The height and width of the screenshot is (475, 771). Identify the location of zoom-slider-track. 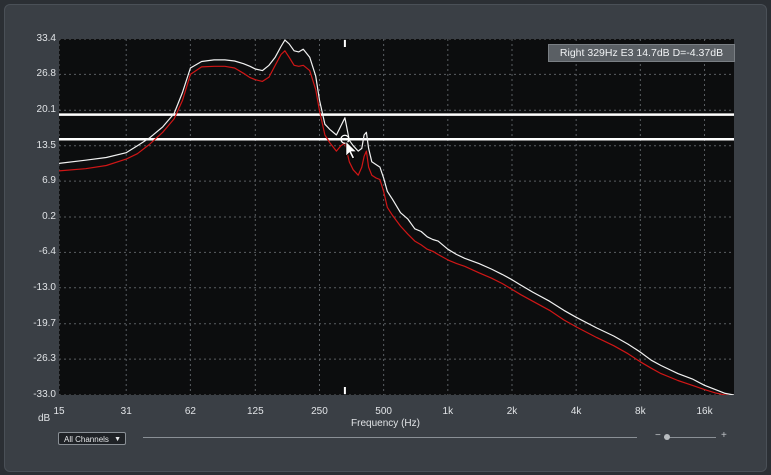
(690, 437).